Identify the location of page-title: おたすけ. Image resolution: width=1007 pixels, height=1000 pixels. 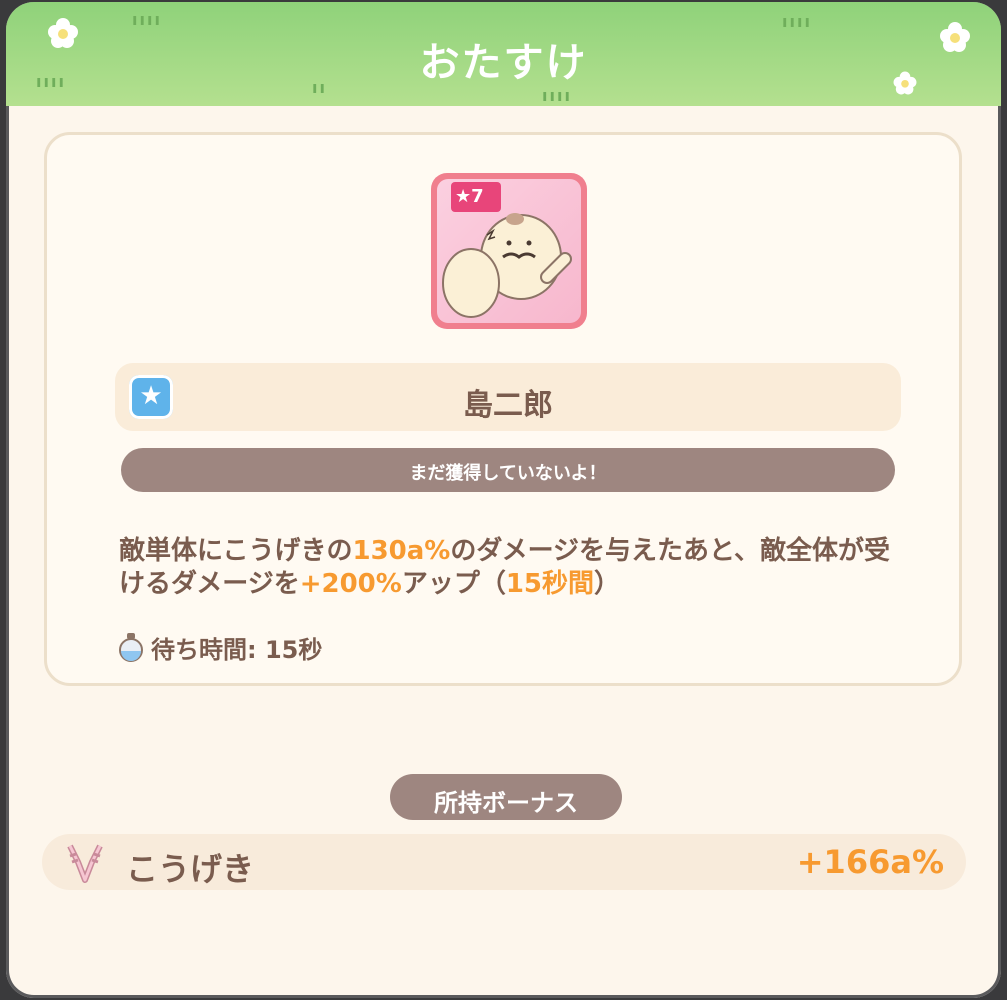
(503, 63).